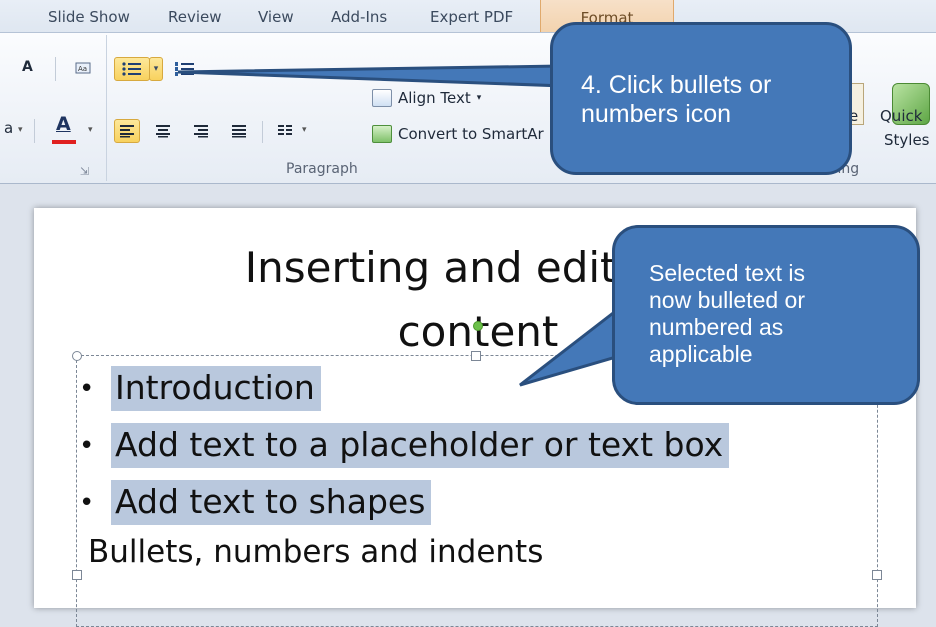 The width and height of the screenshot is (936, 627). What do you see at coordinates (727, 273) in the screenshot?
I see `callout-result-line-1: Selected text is` at bounding box center [727, 273].